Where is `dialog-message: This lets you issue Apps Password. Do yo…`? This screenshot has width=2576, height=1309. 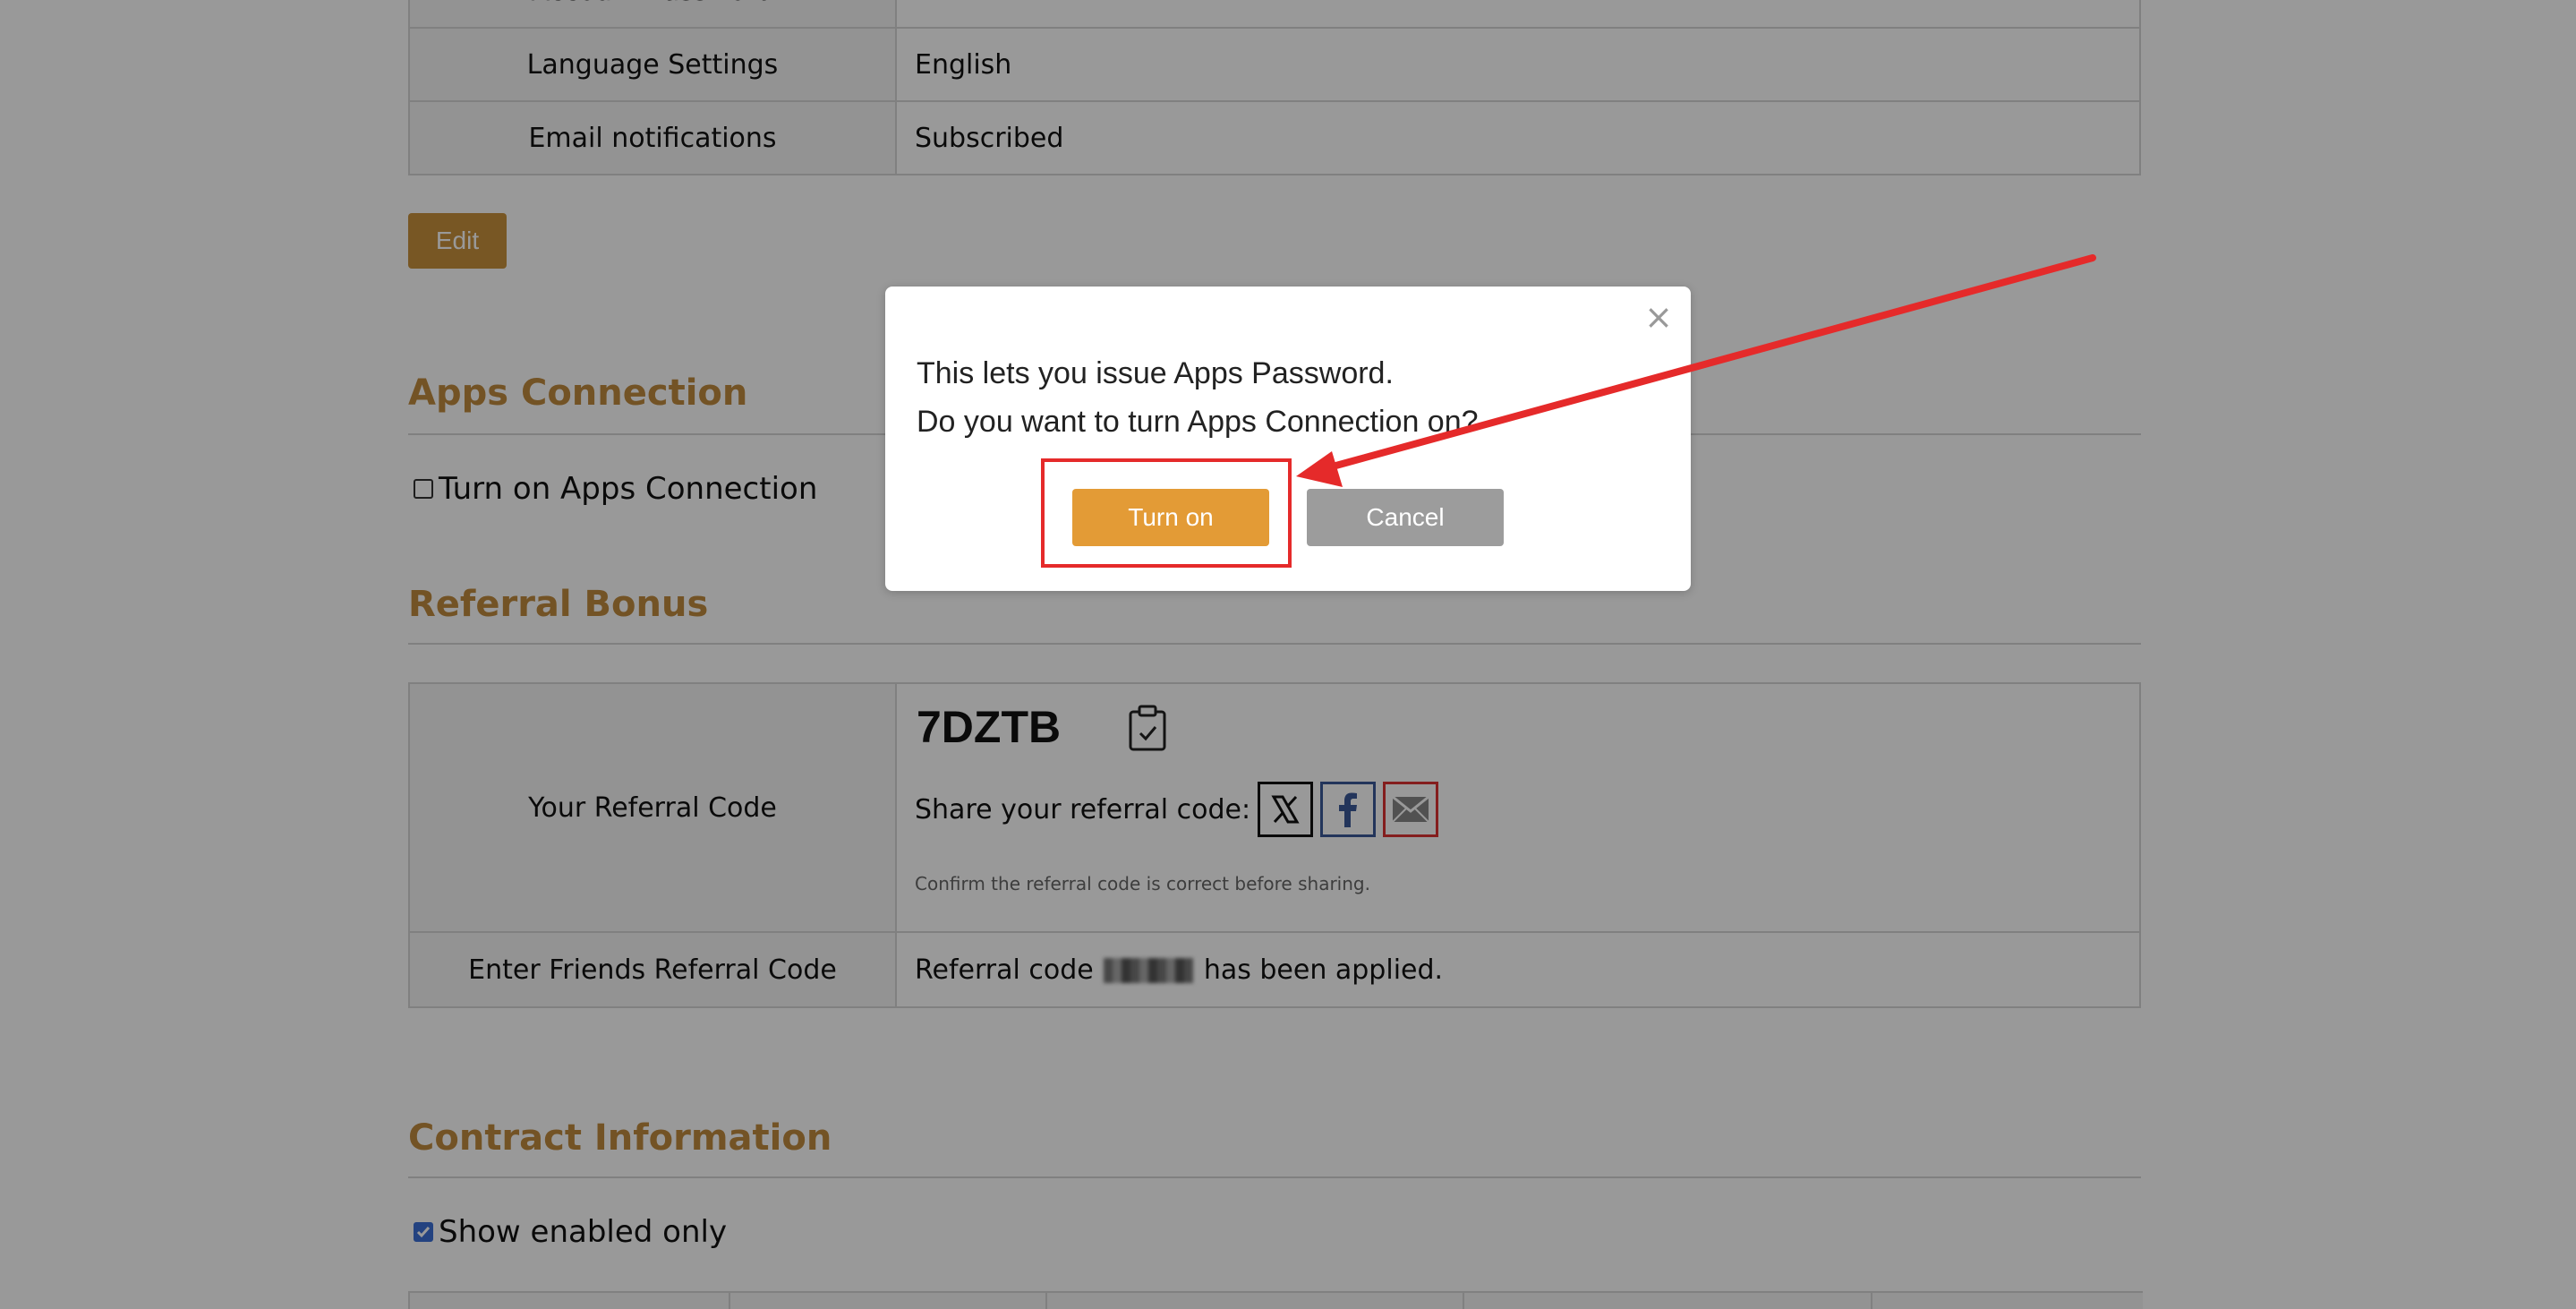 dialog-message: This lets you issue Apps Password. Do yo… is located at coordinates (1198, 397).